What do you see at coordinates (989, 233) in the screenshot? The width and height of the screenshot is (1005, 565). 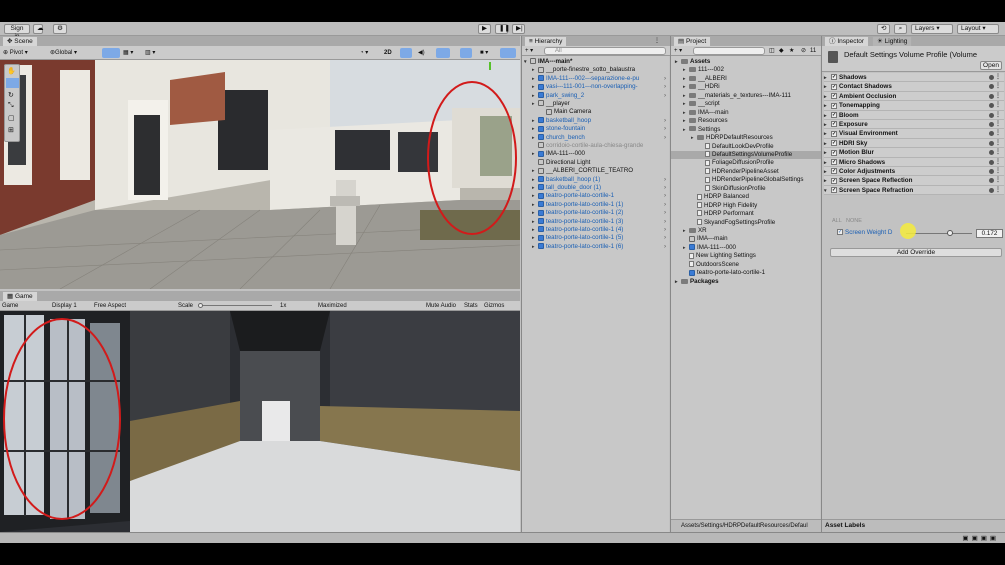 I see `screen-weight-value-field: 0.172` at bounding box center [989, 233].